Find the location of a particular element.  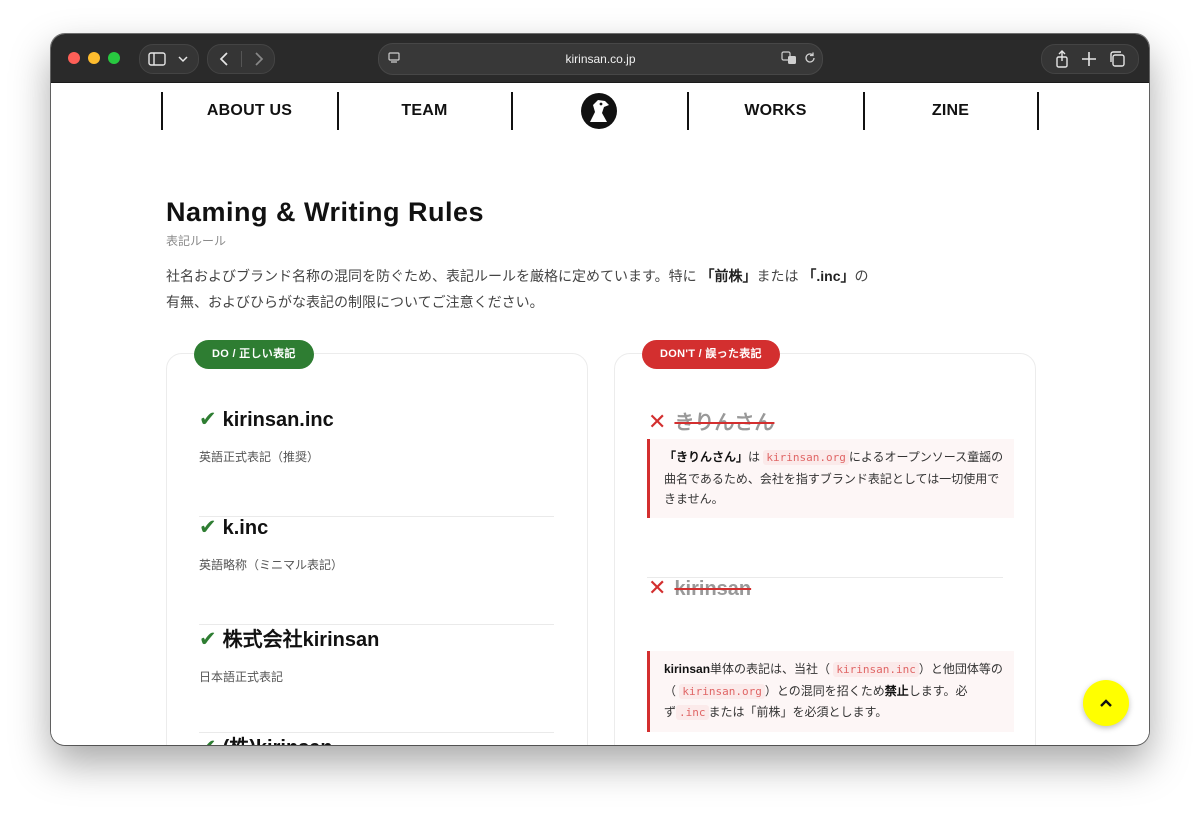

intro-part: の is located at coordinates (861, 276).